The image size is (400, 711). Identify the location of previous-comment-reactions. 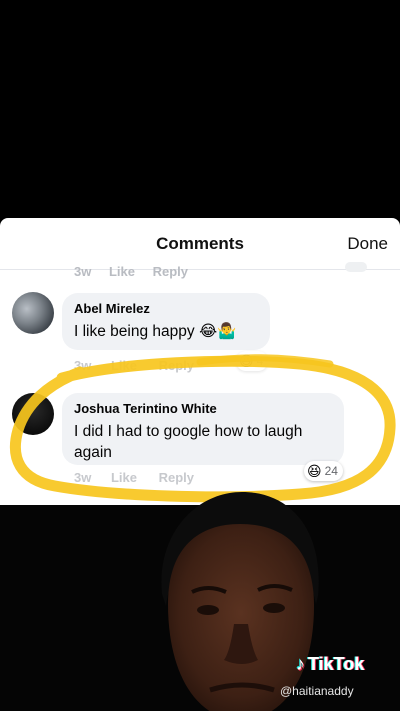
(356, 267).